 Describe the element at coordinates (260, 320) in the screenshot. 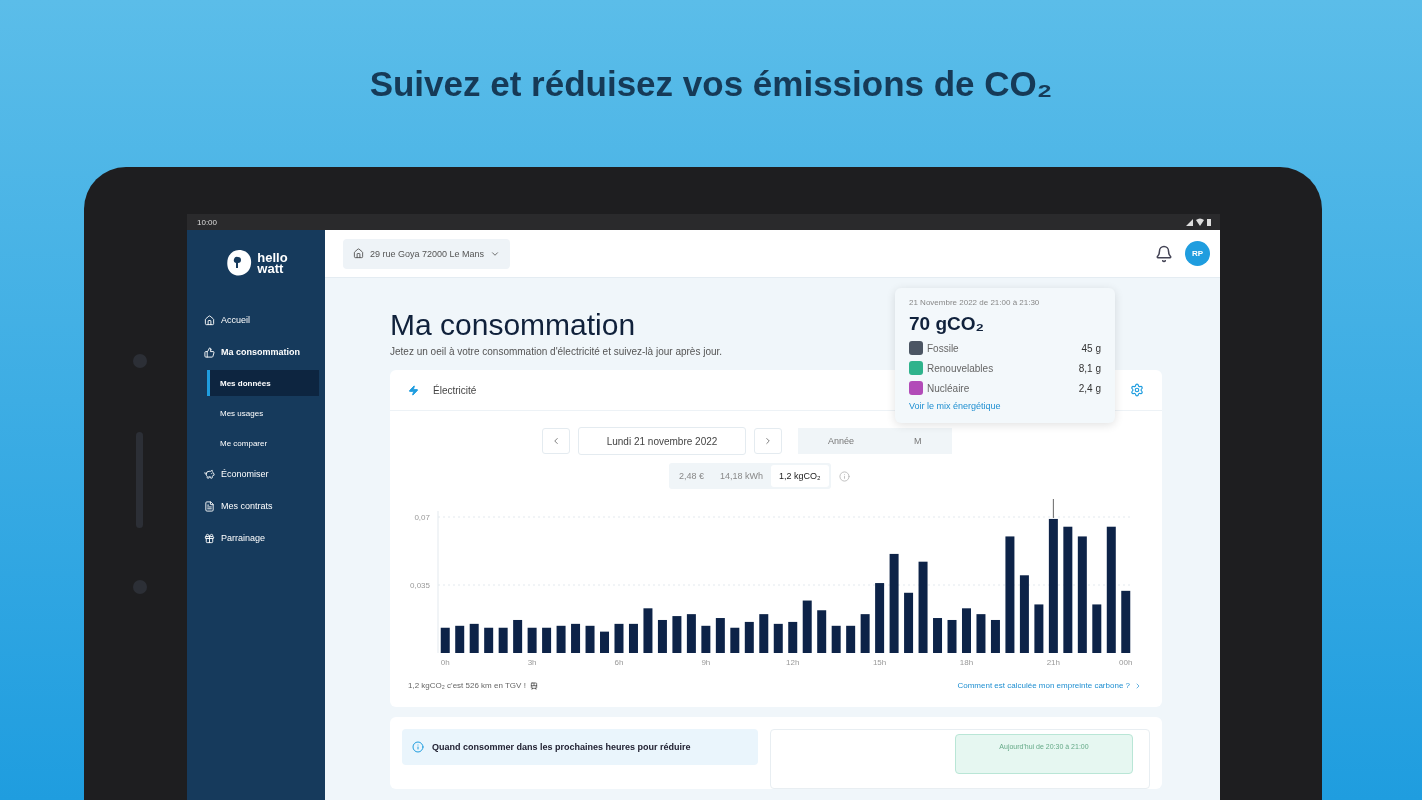

I see `nav-item: Accueil` at that location.